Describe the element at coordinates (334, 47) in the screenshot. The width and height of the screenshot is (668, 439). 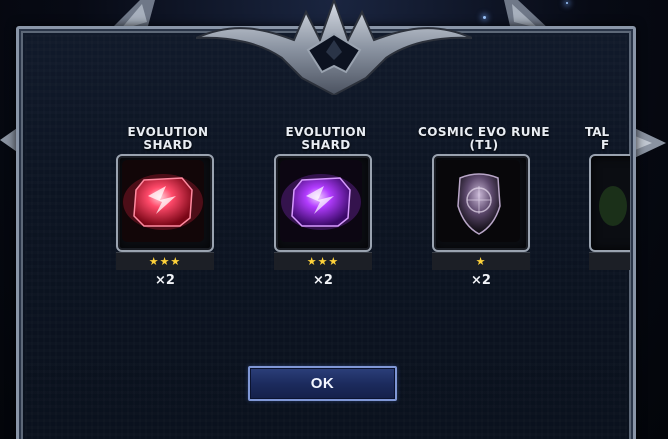
I see `crown-ornament` at that location.